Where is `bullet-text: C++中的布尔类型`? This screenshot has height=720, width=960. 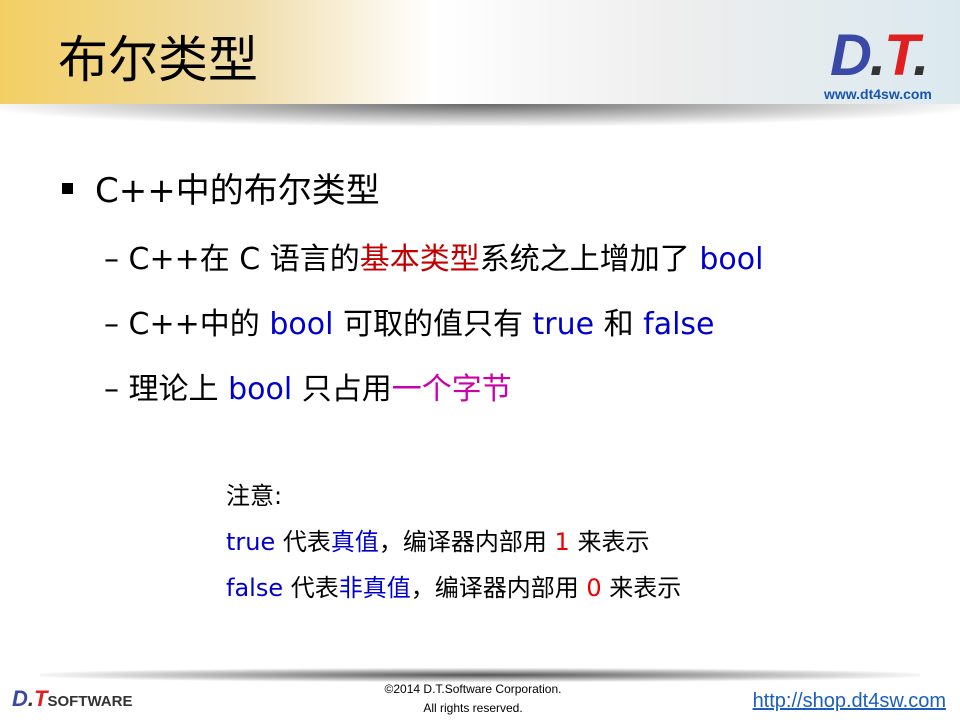 bullet-text: C++中的布尔类型 is located at coordinates (237, 191).